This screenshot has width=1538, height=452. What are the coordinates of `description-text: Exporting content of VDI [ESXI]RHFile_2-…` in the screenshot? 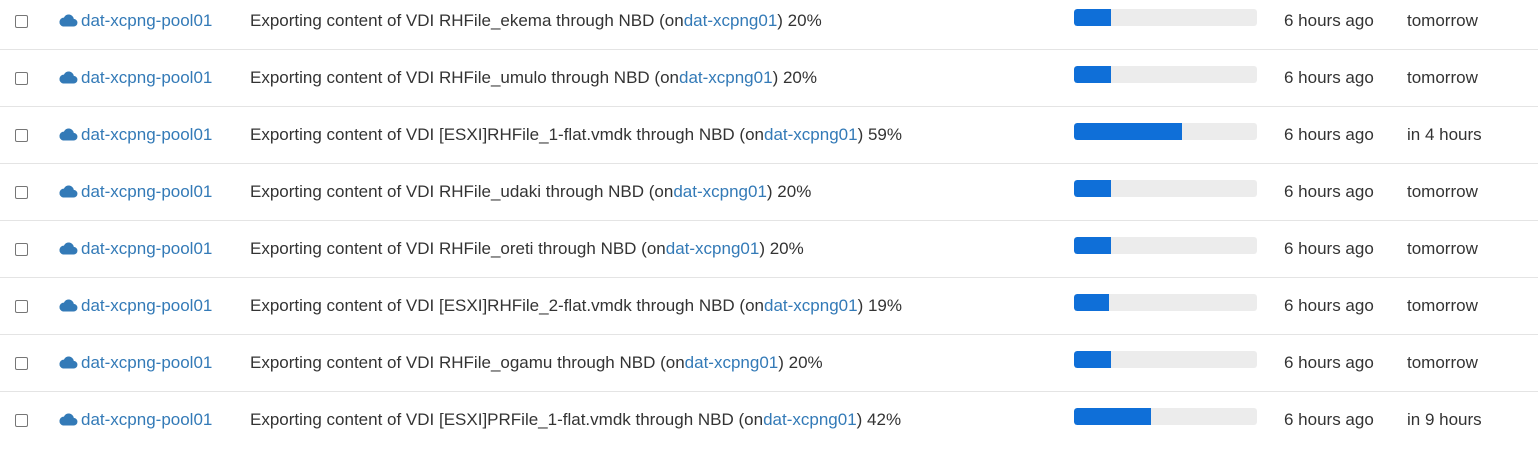 It's located at (507, 305).